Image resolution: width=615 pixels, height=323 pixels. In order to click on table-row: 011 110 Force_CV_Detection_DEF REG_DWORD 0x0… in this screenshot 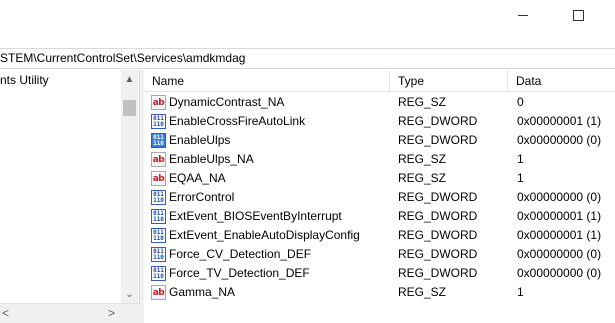, I will do `click(379, 254)`.